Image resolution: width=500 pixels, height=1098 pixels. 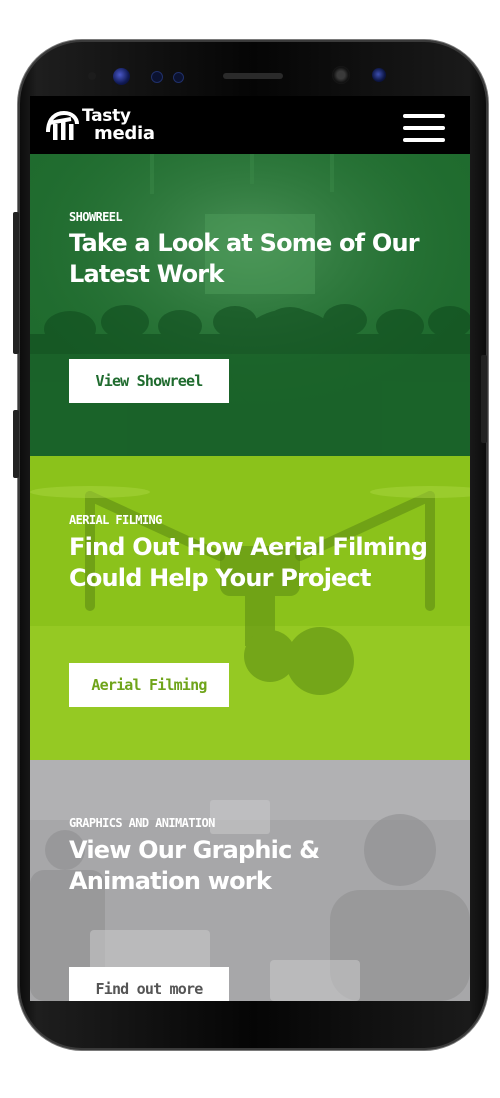 What do you see at coordinates (142, 823) in the screenshot?
I see `graphics-animation-eyebrow: GRAPHICS AND ANIMATION` at bounding box center [142, 823].